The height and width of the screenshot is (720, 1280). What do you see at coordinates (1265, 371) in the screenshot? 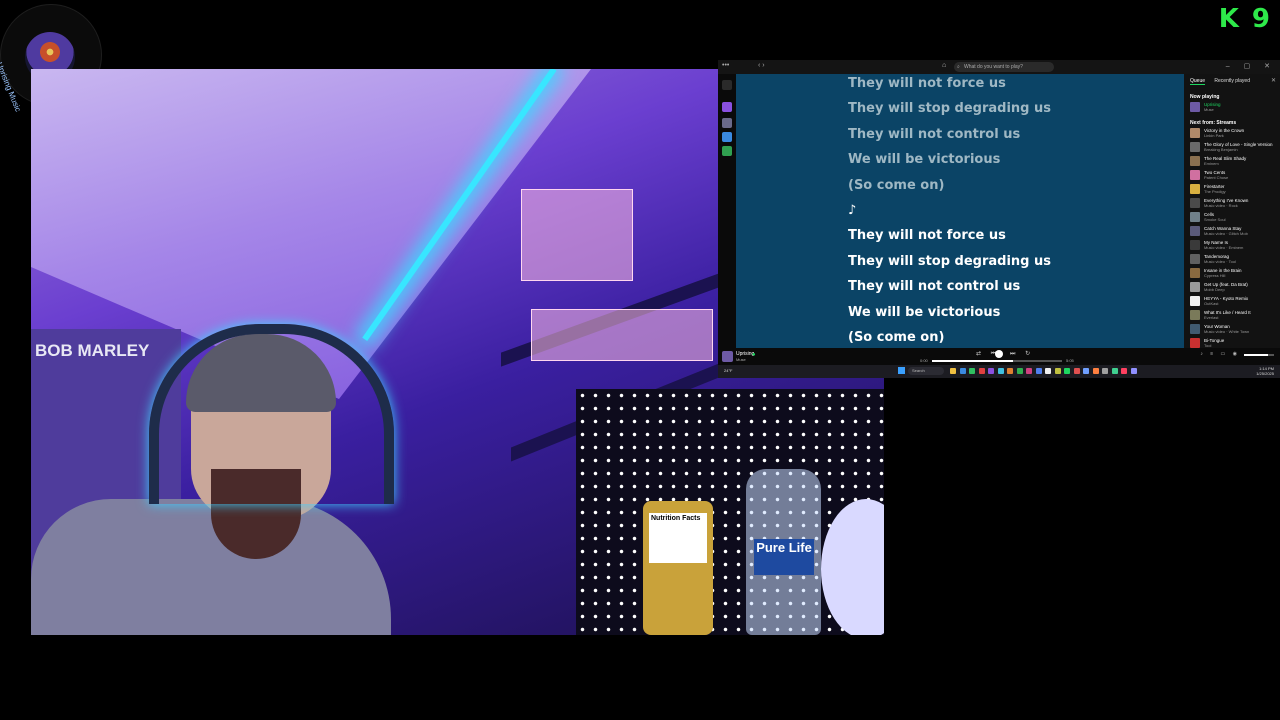
I see `clock: 1:14 PM 1/25/2025` at bounding box center [1265, 371].